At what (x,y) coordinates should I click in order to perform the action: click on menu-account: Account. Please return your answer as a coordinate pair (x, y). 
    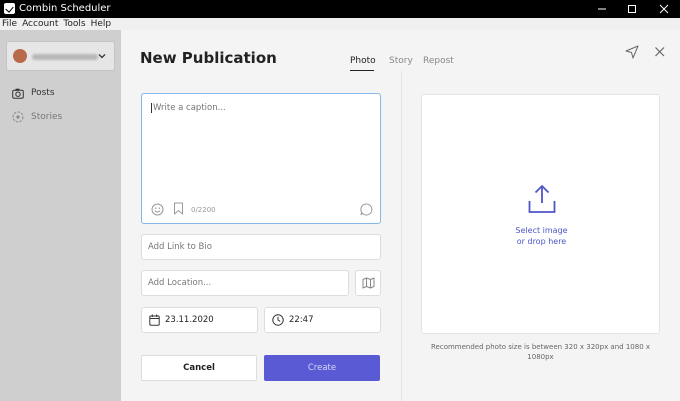
    Looking at the image, I should click on (40, 24).